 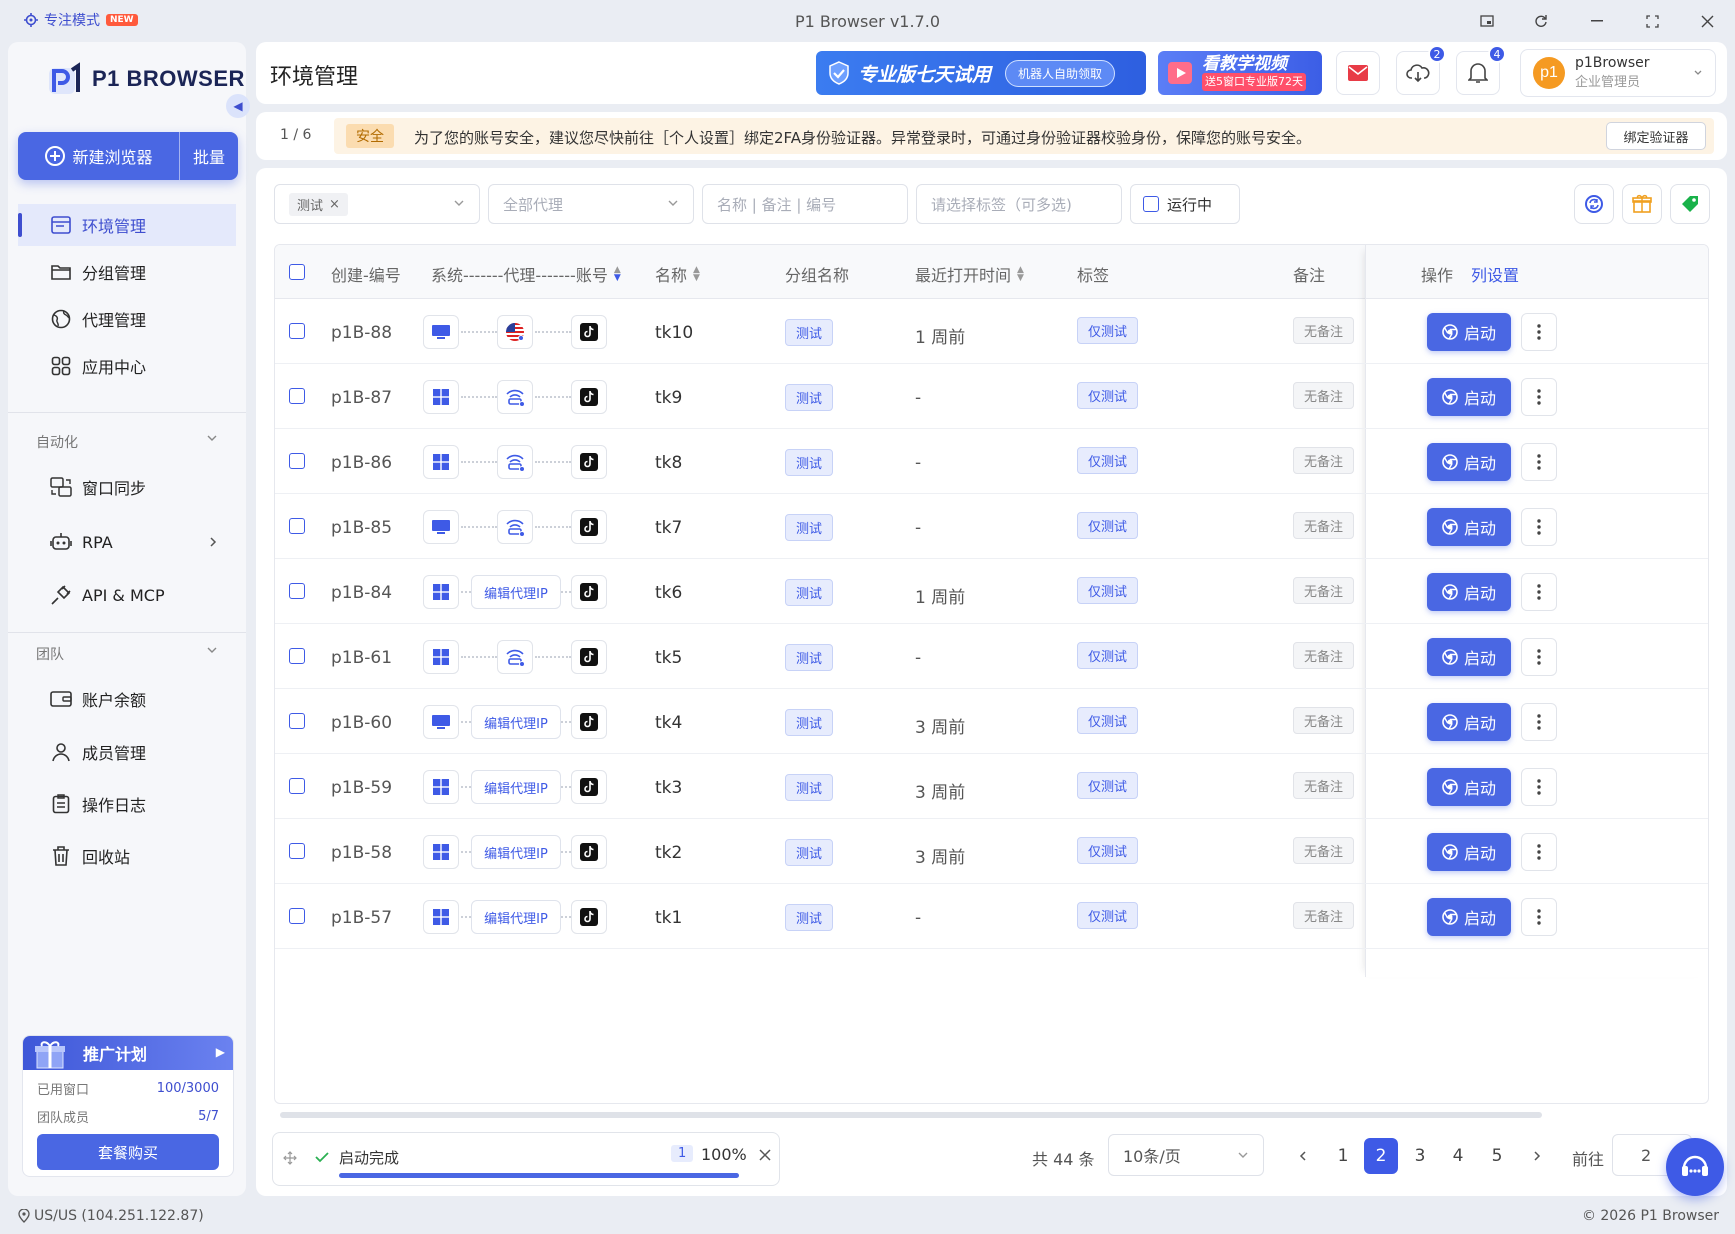 What do you see at coordinates (991, 786) in the screenshot?
I see `table-row: p1B-59 编辑代理IP tk3 测试 3 周前 仅测试 无备注 启动` at bounding box center [991, 786].